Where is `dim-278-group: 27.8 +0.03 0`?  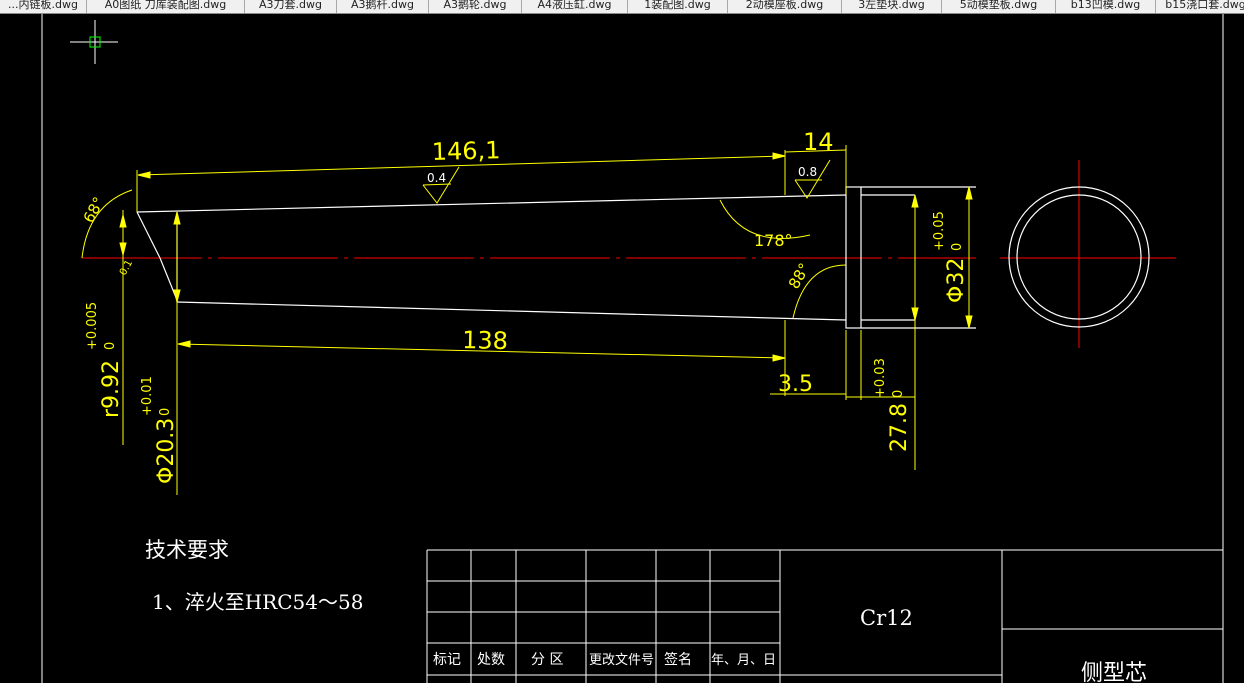
dim-278-group: 27.8 +0.03 0 is located at coordinates (892, 405).